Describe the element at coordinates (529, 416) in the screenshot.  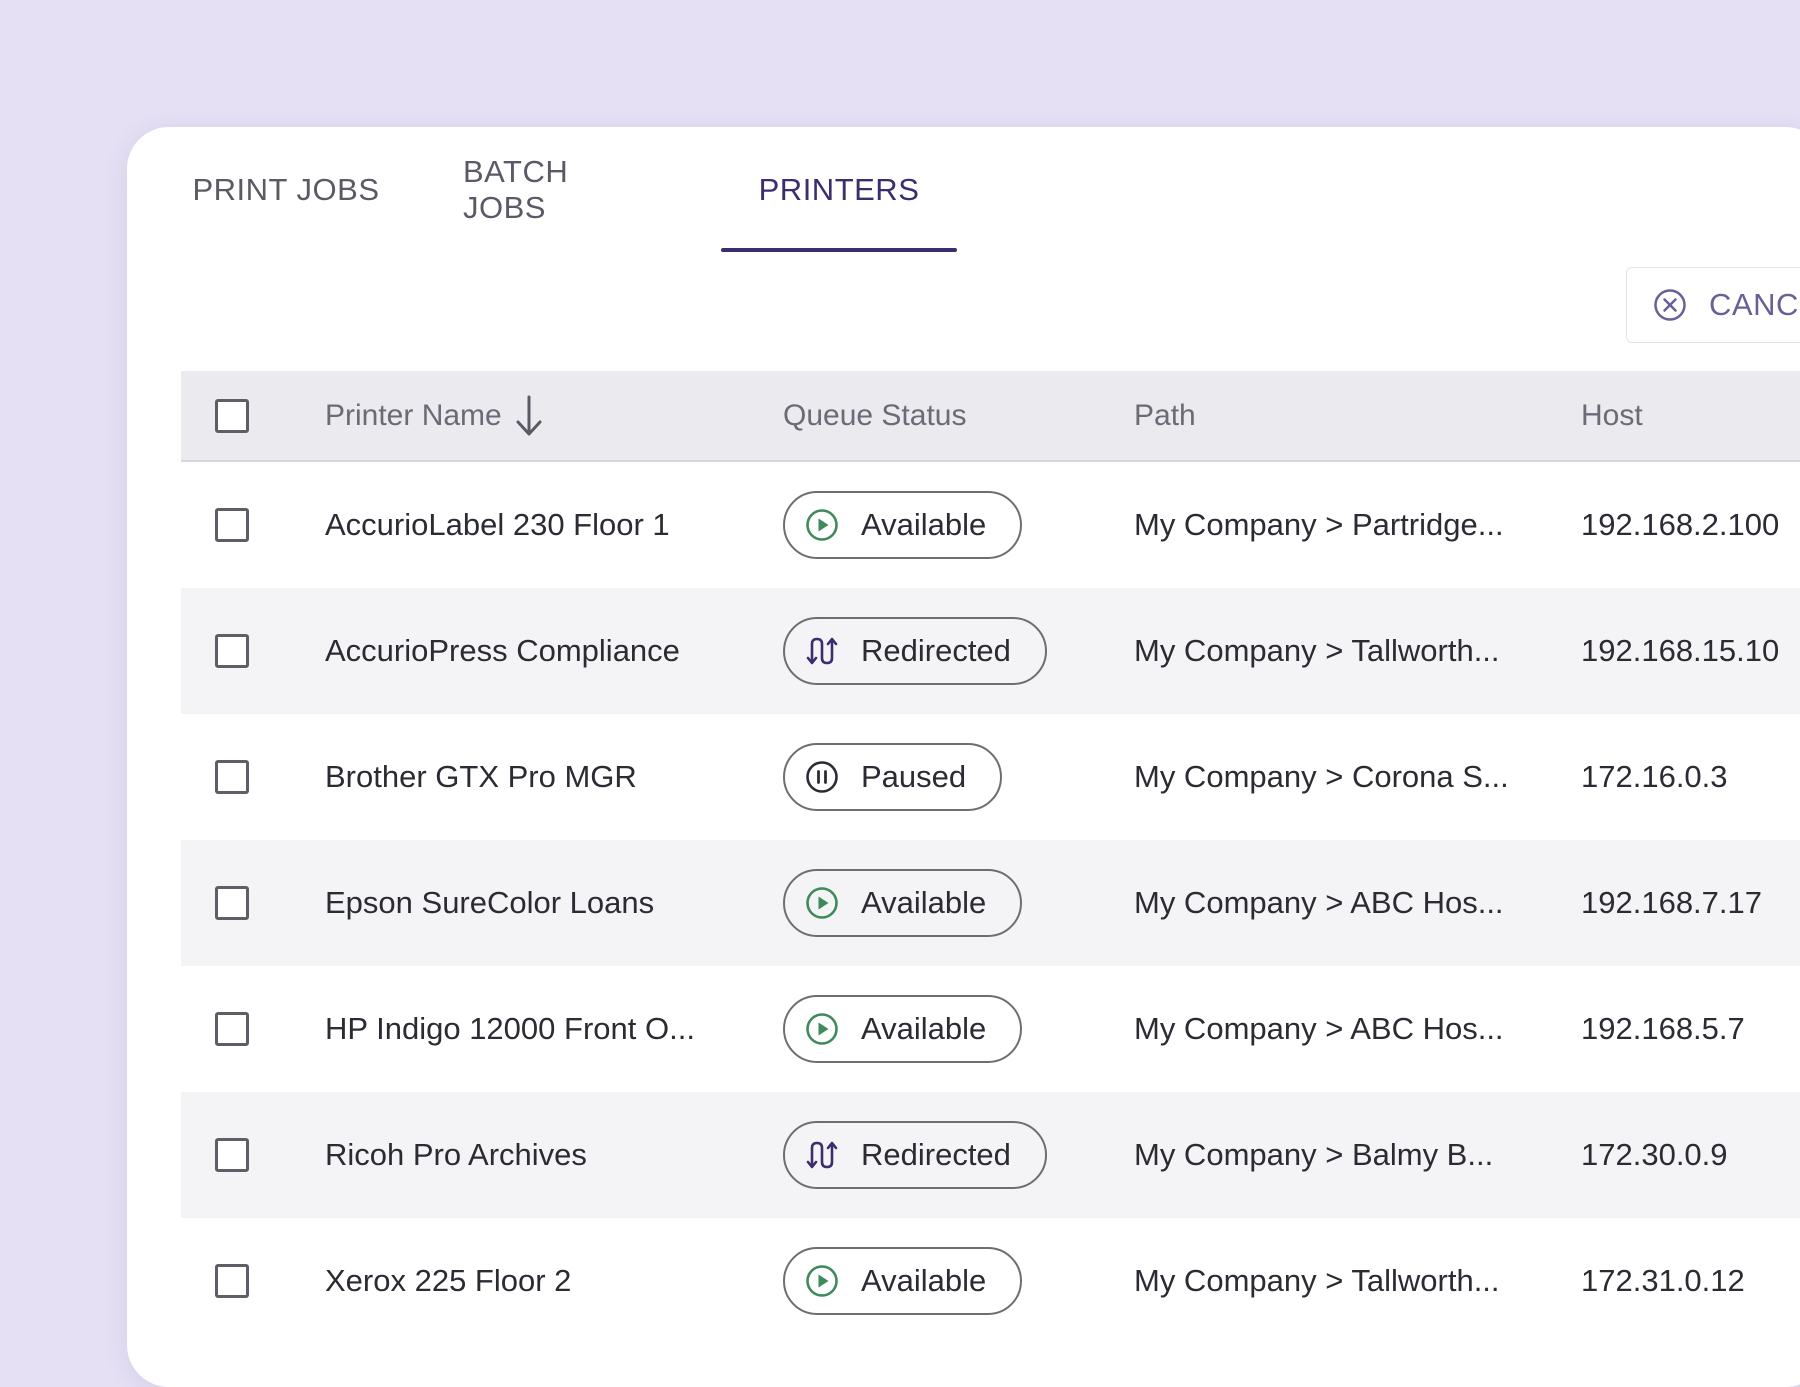
I see `arrow-down-icon` at that location.